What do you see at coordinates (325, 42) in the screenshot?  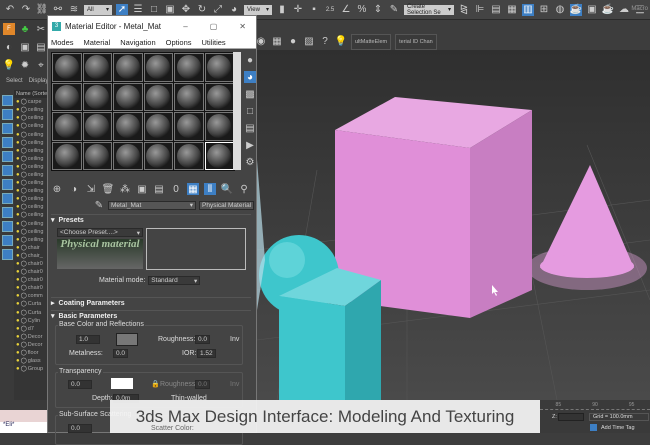 I see `help-icon: ?` at bounding box center [325, 42].